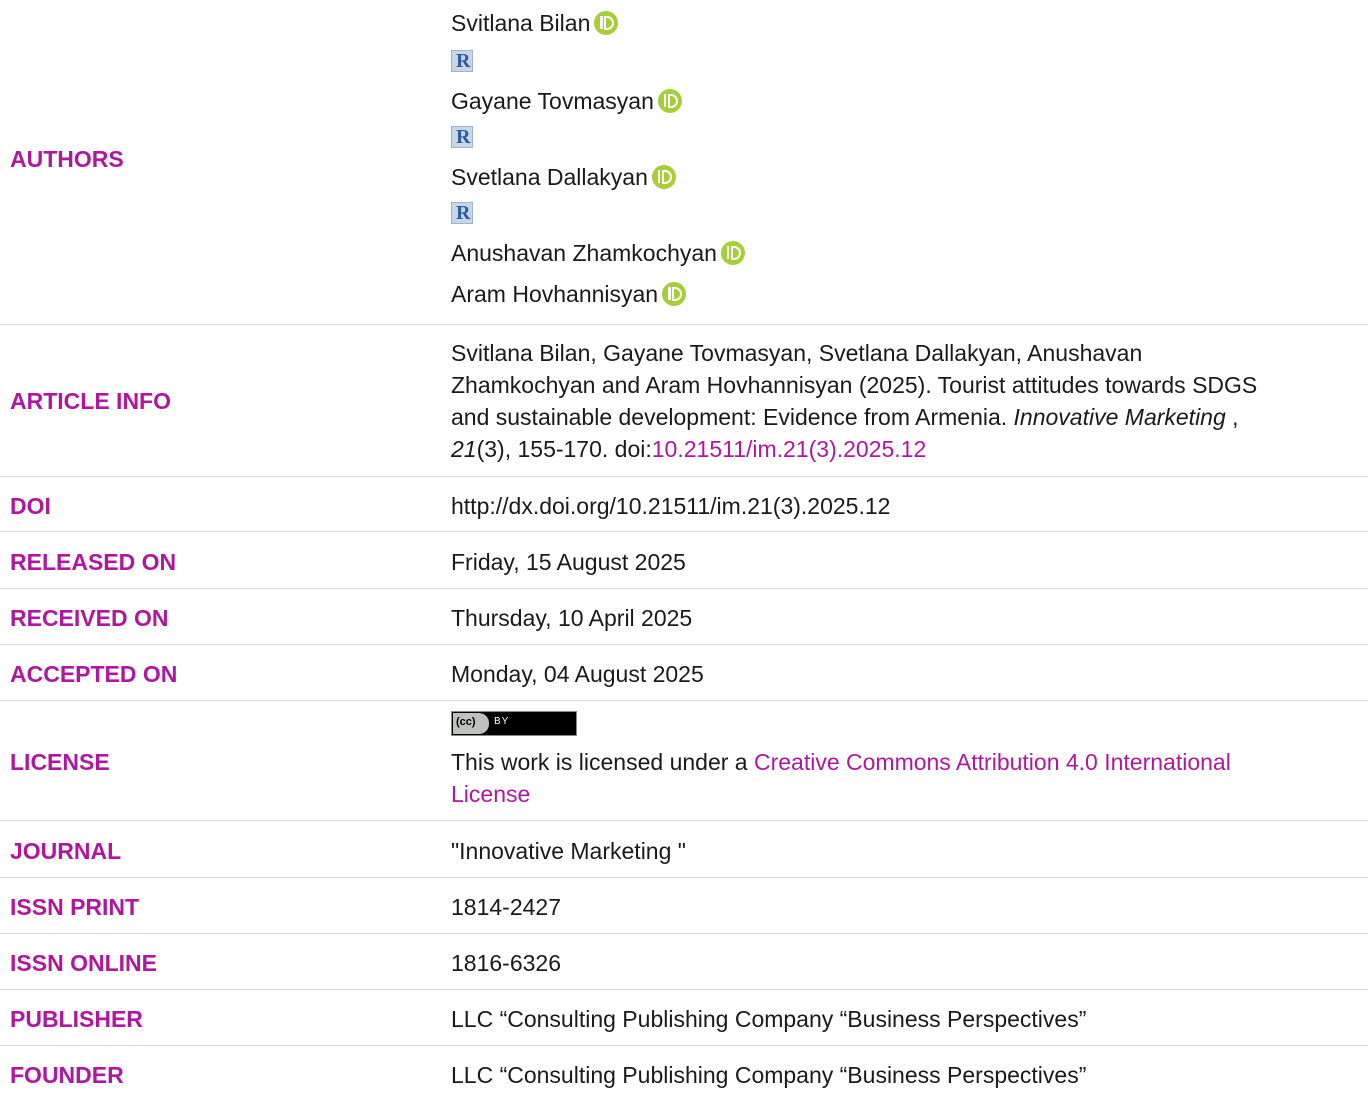 This screenshot has height=1095, width=1372. I want to click on released-value: Friday, 15 August 2025, so click(568, 562).